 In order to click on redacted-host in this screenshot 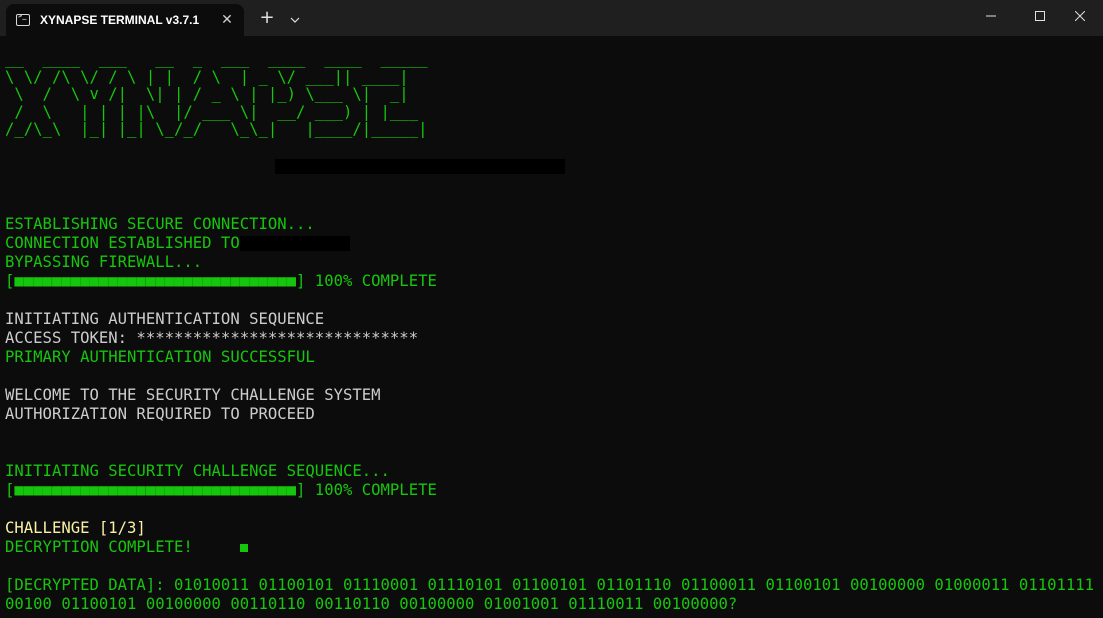, I will do `click(295, 243)`.